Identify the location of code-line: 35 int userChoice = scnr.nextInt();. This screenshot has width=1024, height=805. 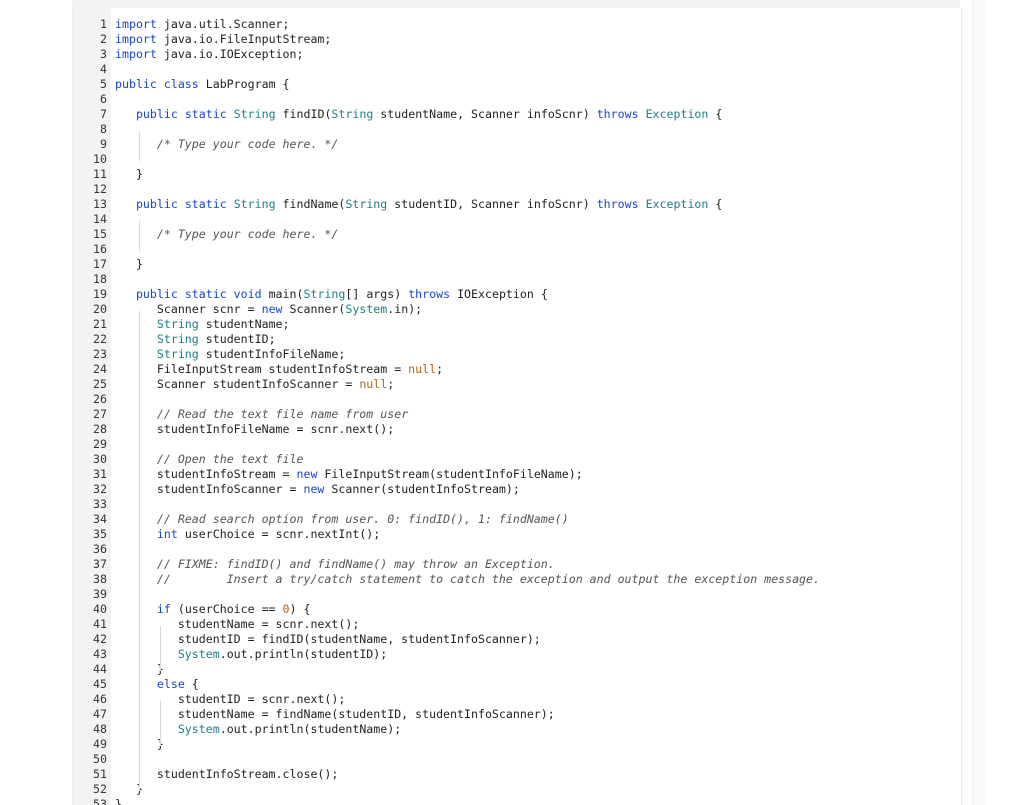
(517, 534).